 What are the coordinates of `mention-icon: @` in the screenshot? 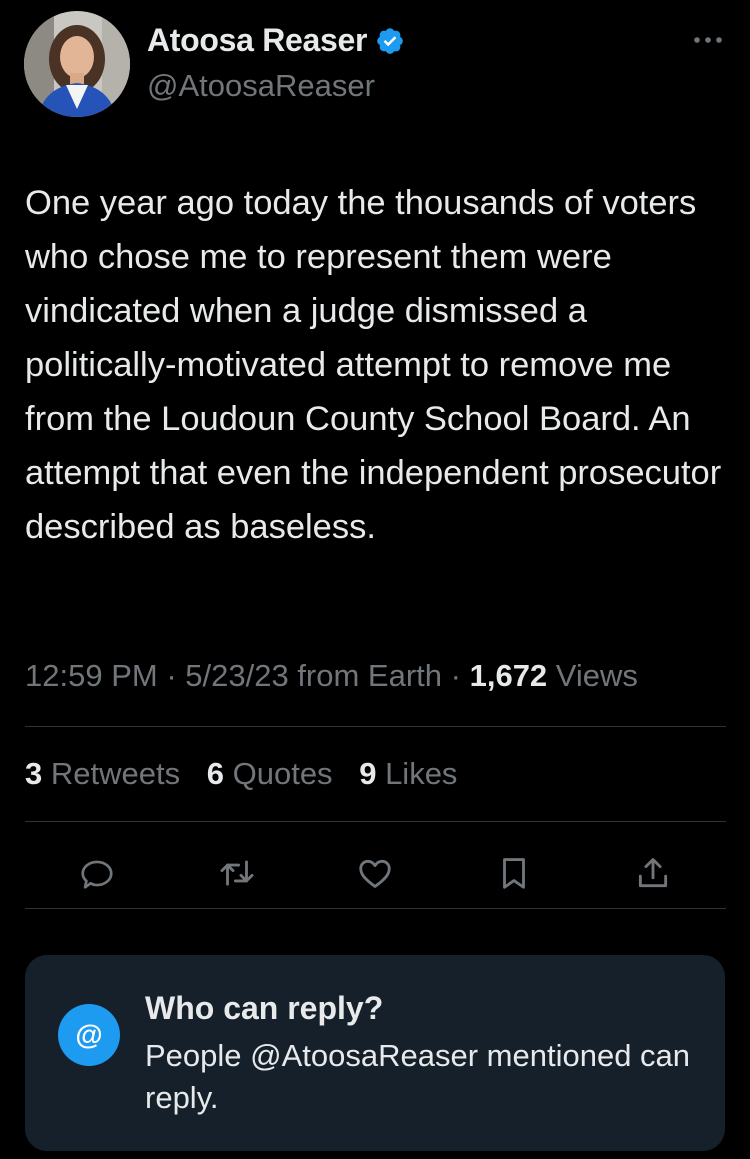 It's located at (89, 1035).